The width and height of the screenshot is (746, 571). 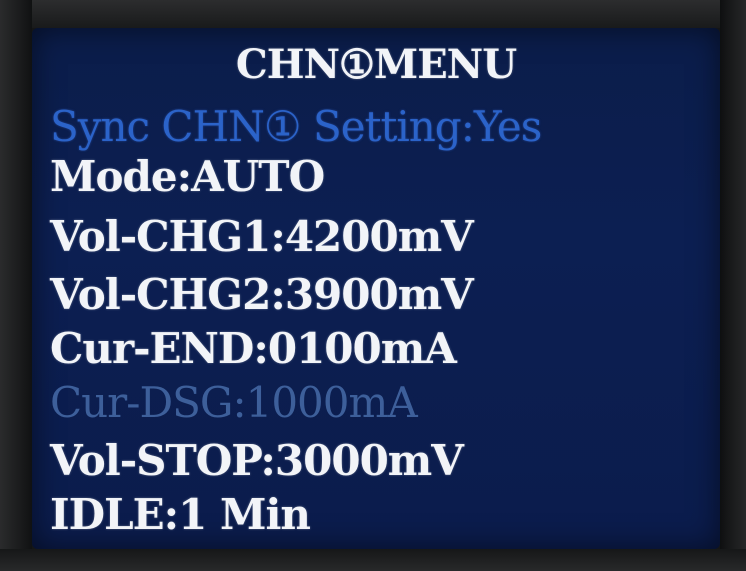 What do you see at coordinates (262, 295) in the screenshot?
I see `menu-item-vol-chg2: Vol-CHG2:3900mV` at bounding box center [262, 295].